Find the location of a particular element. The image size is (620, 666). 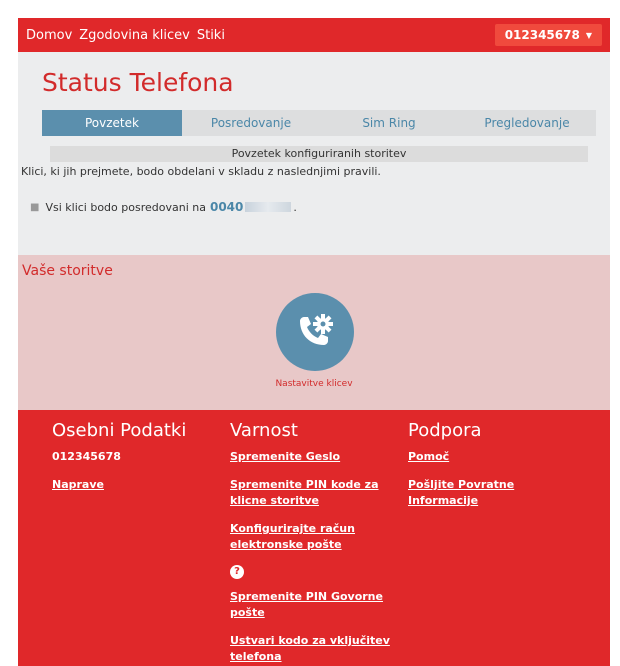

security-heading: Varnost is located at coordinates (264, 430).